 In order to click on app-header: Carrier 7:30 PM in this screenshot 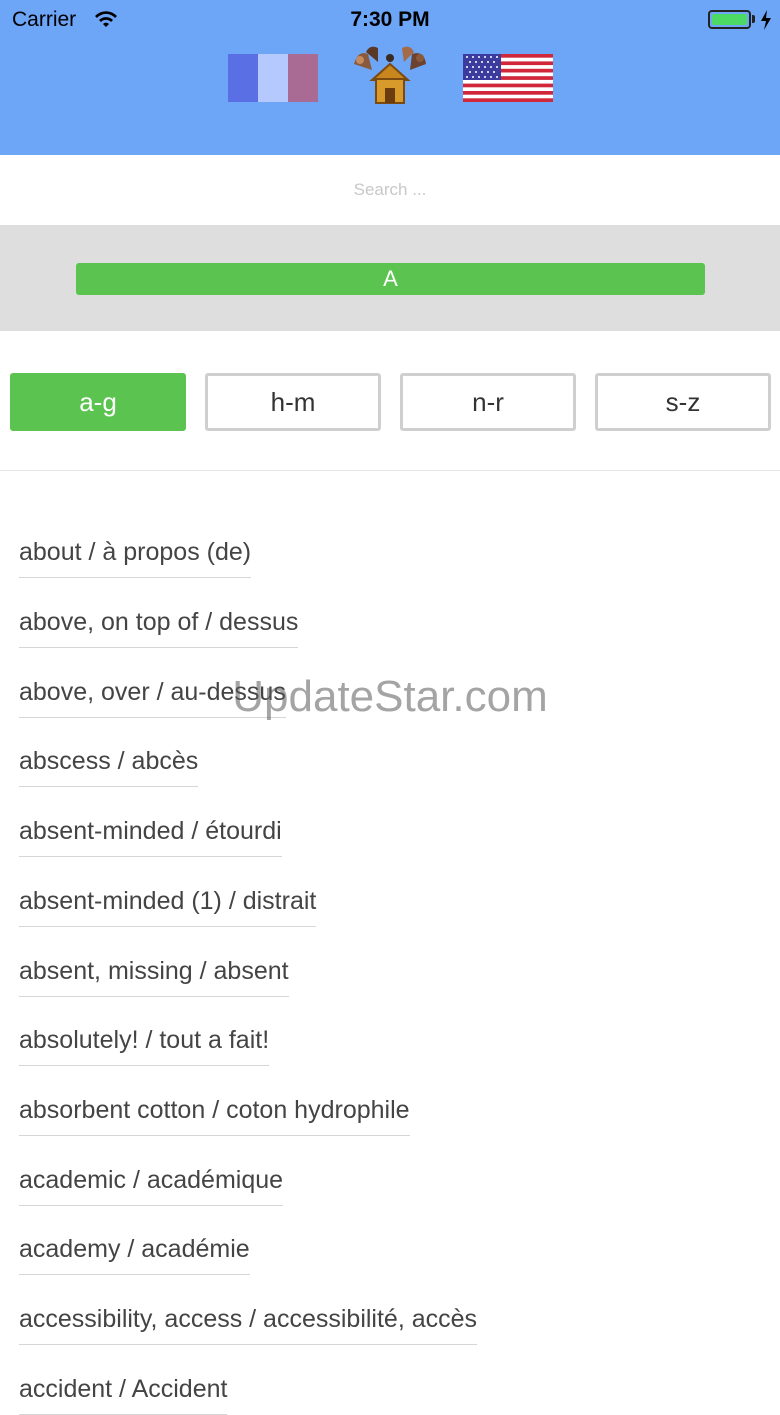, I will do `click(390, 77)`.